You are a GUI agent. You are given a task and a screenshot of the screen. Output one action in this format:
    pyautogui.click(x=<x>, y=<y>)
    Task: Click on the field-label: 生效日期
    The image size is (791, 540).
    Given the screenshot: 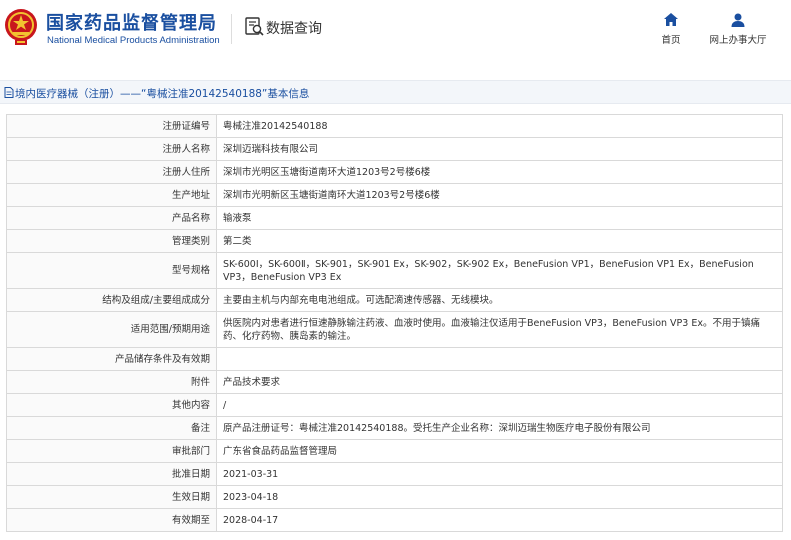 What is the action you would take?
    pyautogui.click(x=111, y=497)
    